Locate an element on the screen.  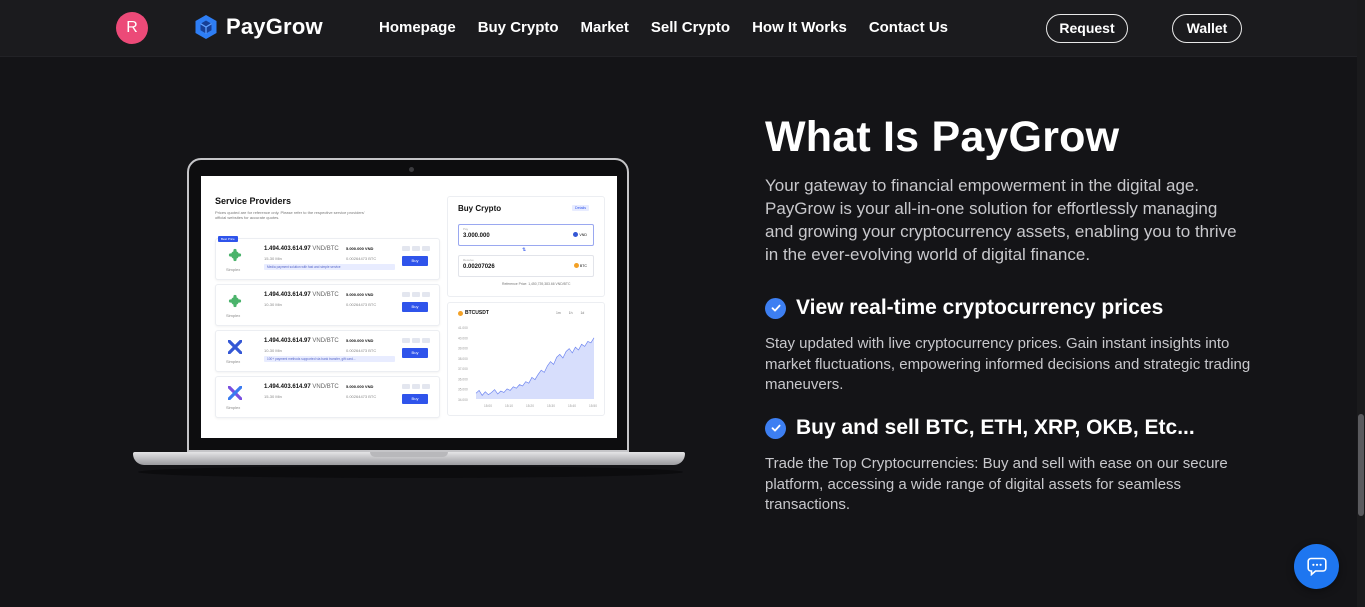
nav-market: Market is located at coordinates (605, 27).